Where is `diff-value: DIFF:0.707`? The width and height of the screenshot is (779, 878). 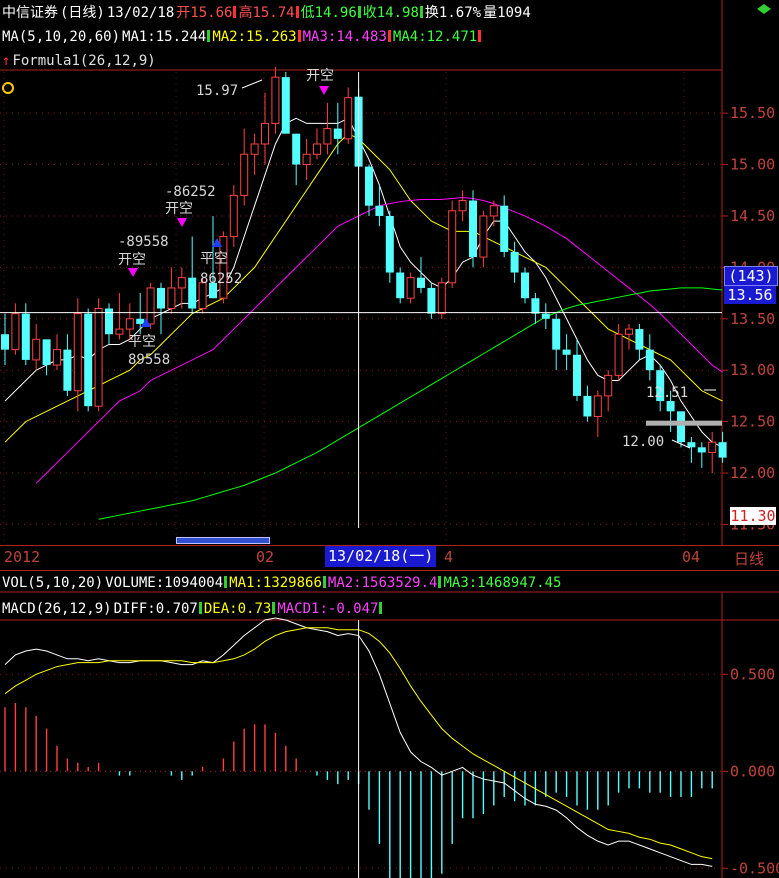
diff-value: DIFF:0.707 is located at coordinates (155, 609).